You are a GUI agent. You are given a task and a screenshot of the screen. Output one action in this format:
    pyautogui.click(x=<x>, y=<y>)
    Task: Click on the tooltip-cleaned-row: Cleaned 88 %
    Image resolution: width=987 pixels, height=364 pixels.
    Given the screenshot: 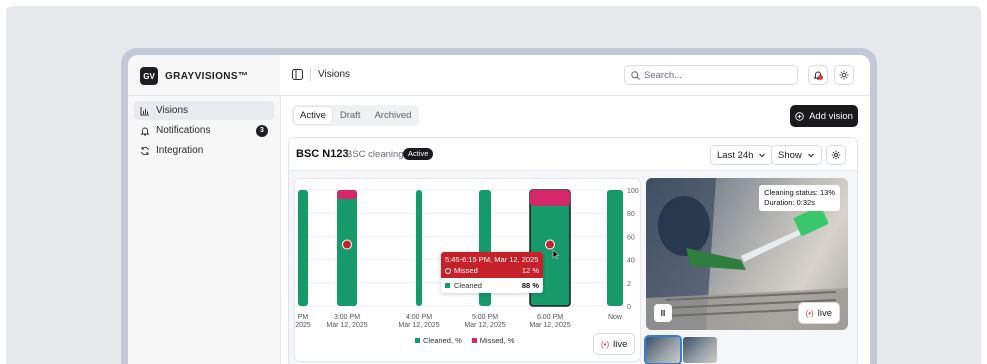 What is the action you would take?
    pyautogui.click(x=492, y=285)
    